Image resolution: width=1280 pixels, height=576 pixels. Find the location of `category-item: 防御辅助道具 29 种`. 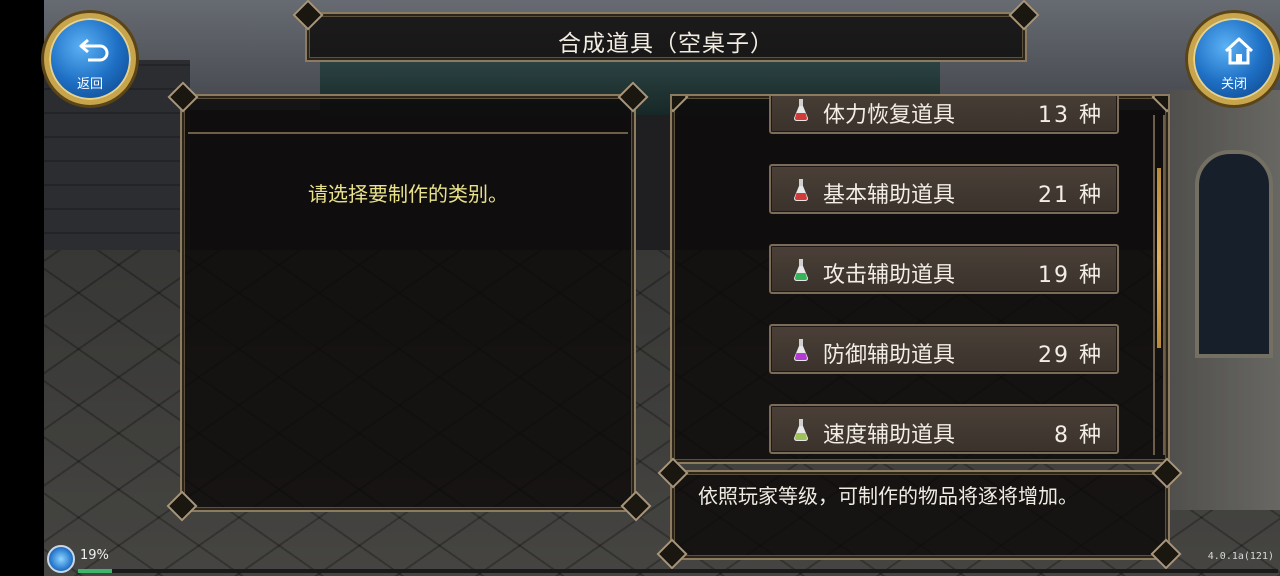

category-item: 防御辅助道具 29 种 is located at coordinates (944, 349).